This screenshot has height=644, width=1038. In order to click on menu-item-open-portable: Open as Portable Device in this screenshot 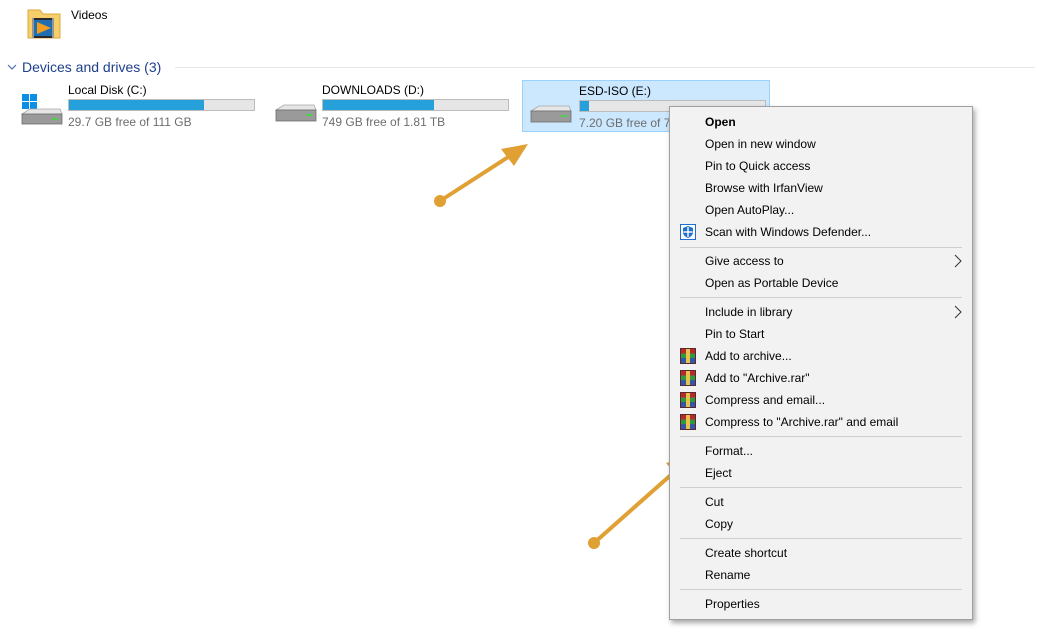, I will do `click(821, 283)`.